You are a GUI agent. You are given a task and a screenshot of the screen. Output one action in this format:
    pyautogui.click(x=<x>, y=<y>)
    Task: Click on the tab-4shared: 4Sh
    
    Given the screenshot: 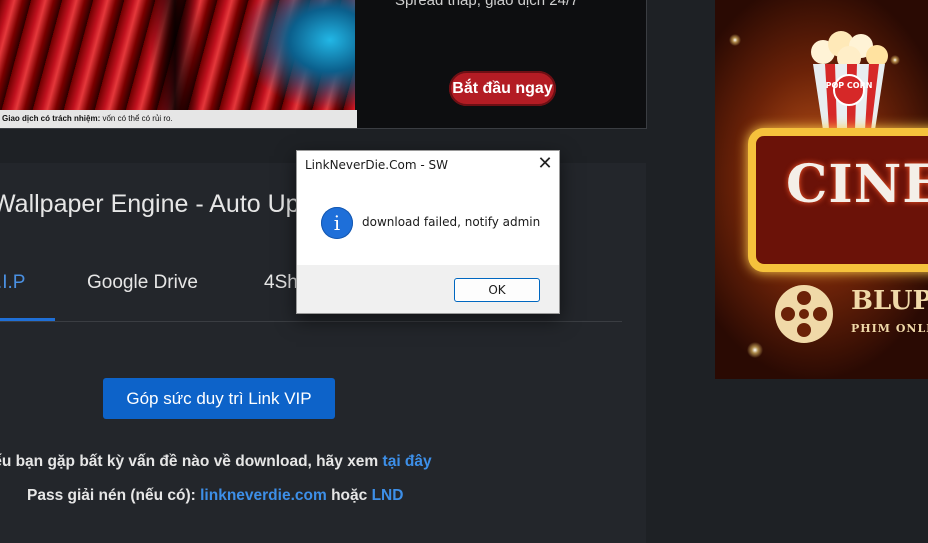 What is the action you would take?
    pyautogui.click(x=281, y=283)
    